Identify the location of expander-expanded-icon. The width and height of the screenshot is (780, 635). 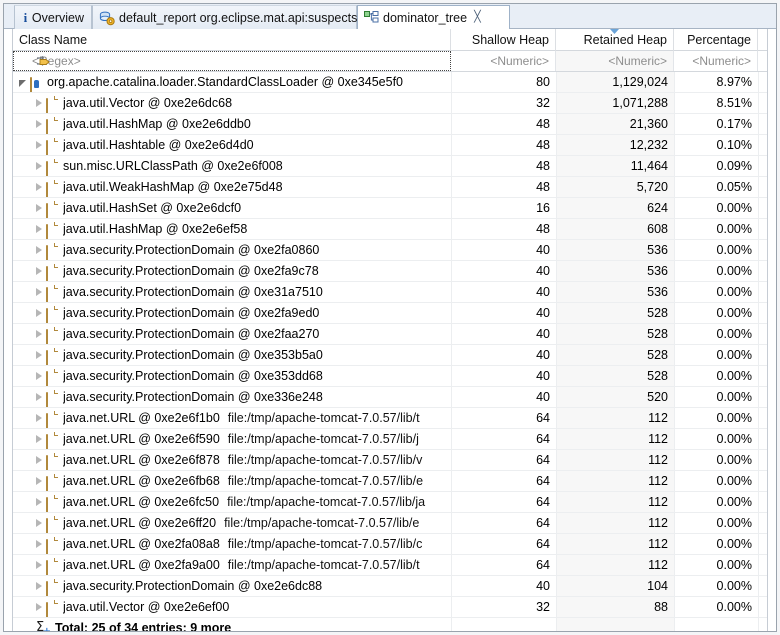
(22, 83).